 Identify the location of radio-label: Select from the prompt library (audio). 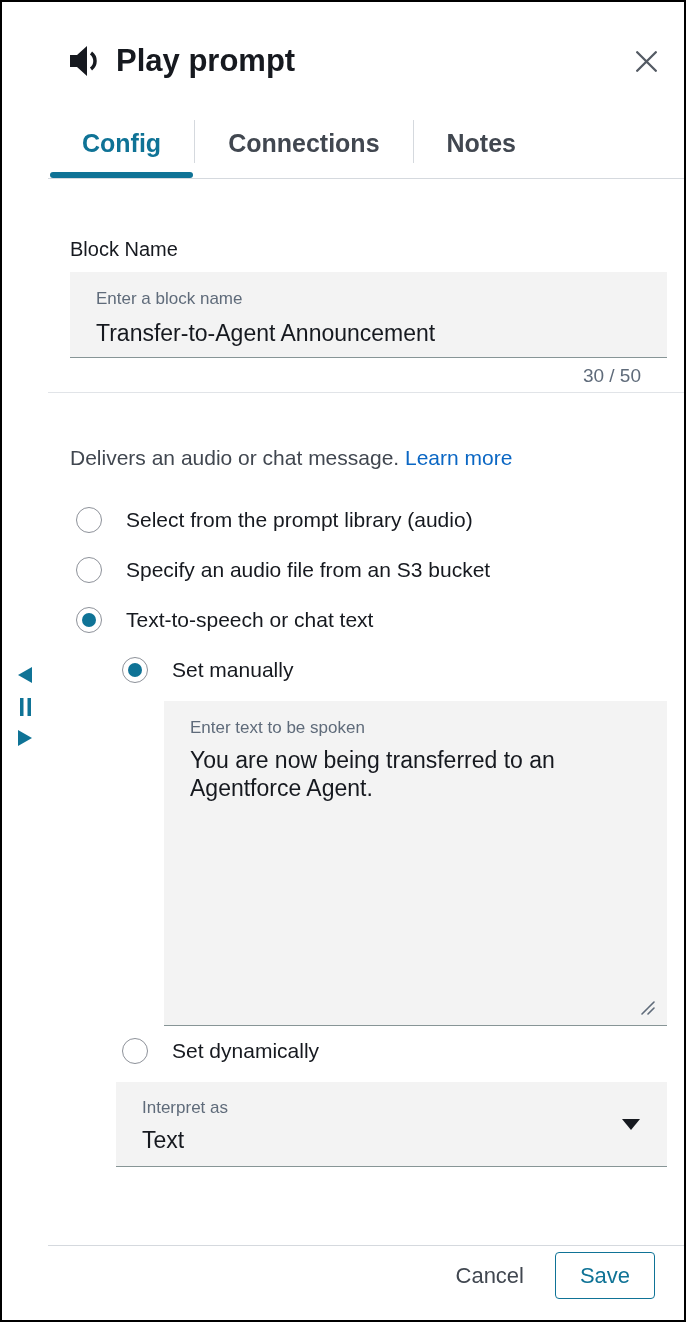
(299, 520).